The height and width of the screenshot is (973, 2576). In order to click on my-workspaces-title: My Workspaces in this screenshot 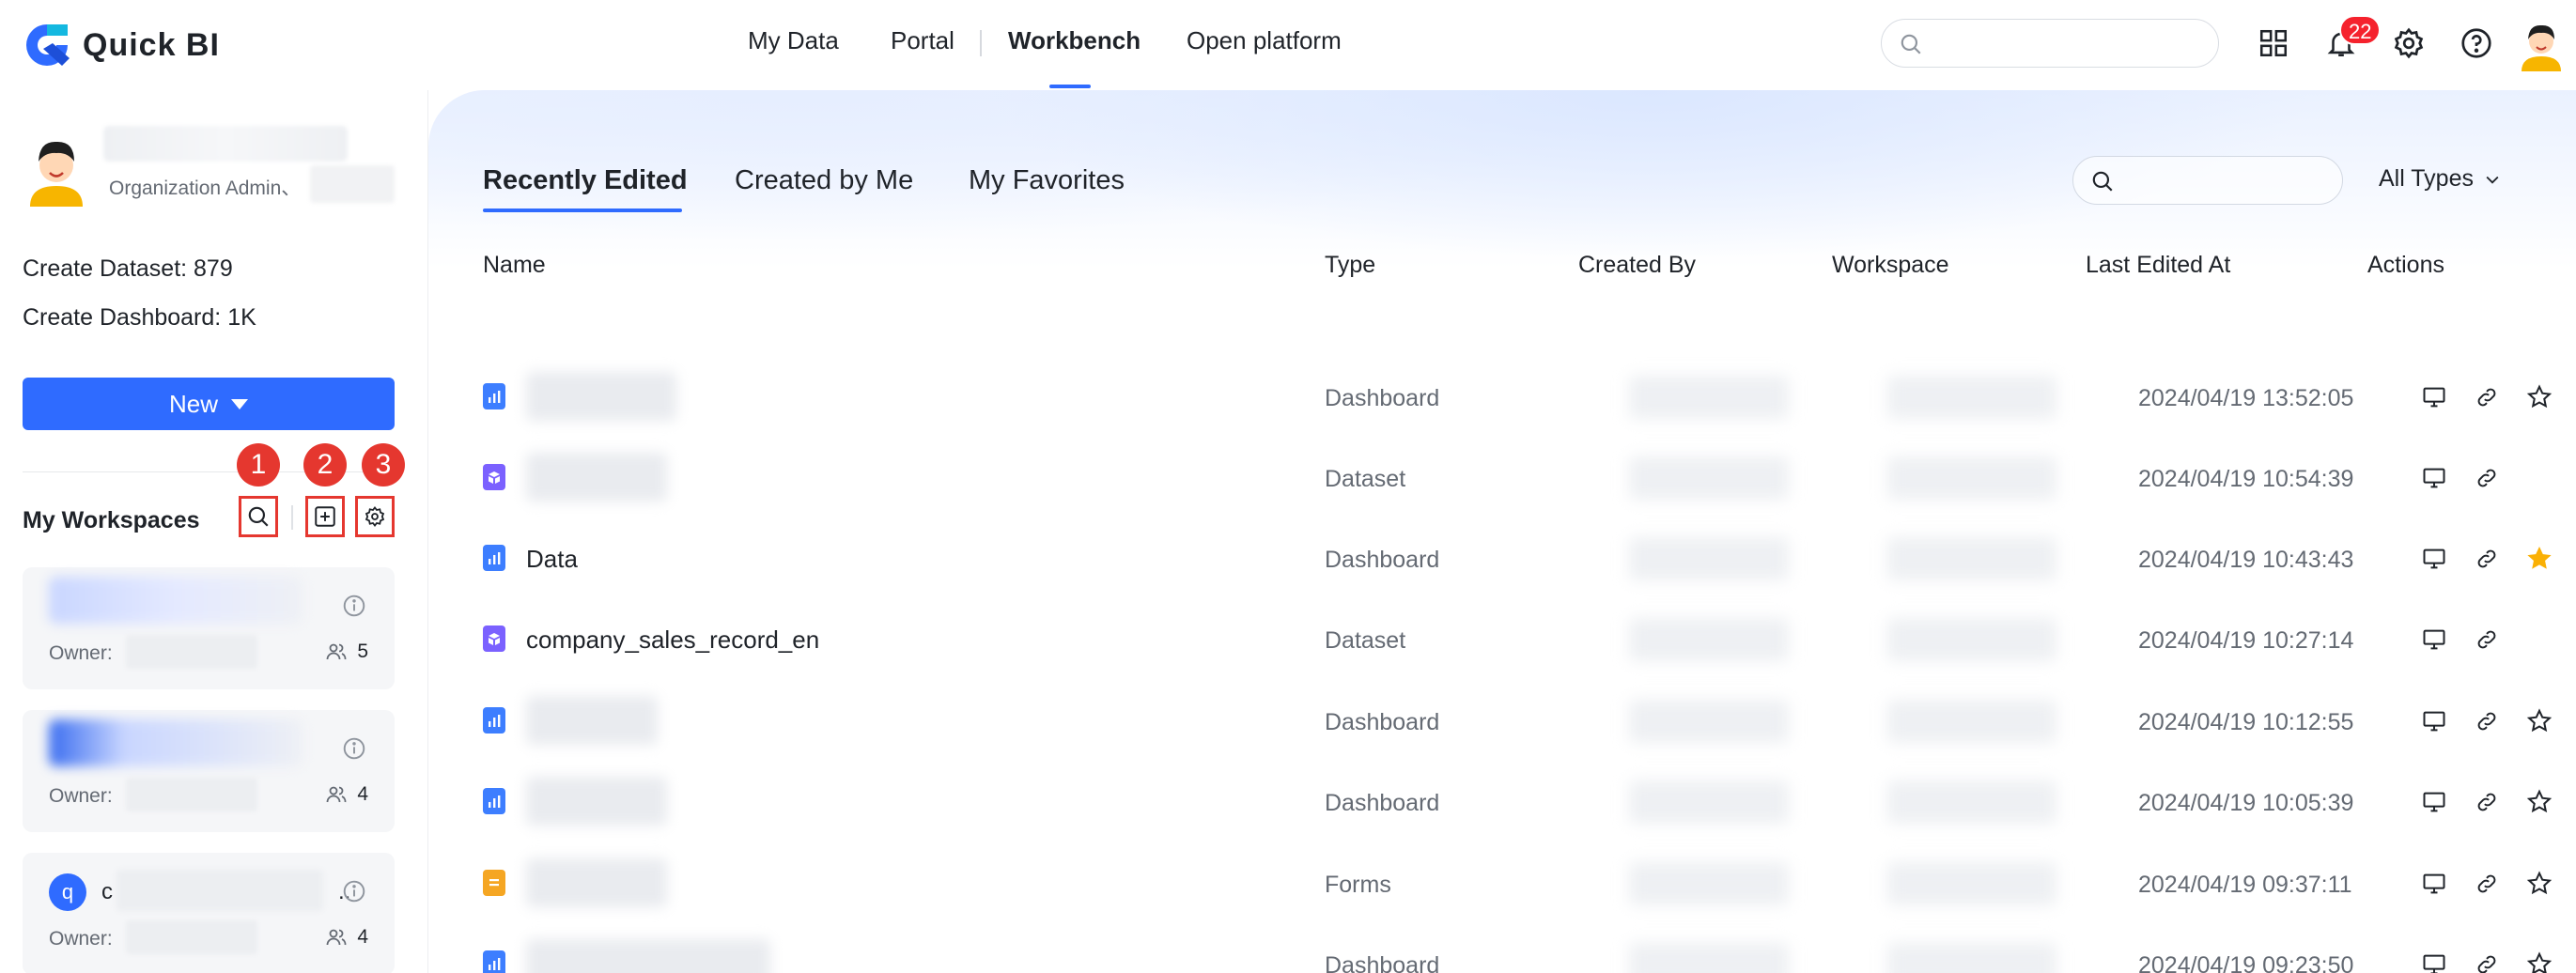, I will do `click(112, 520)`.